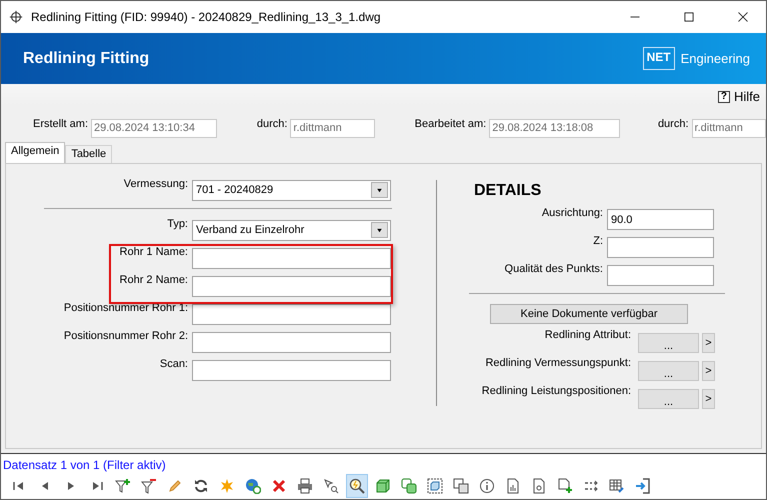 The width and height of the screenshot is (767, 500). What do you see at coordinates (597, 241) in the screenshot?
I see `field-label: Z:` at bounding box center [597, 241].